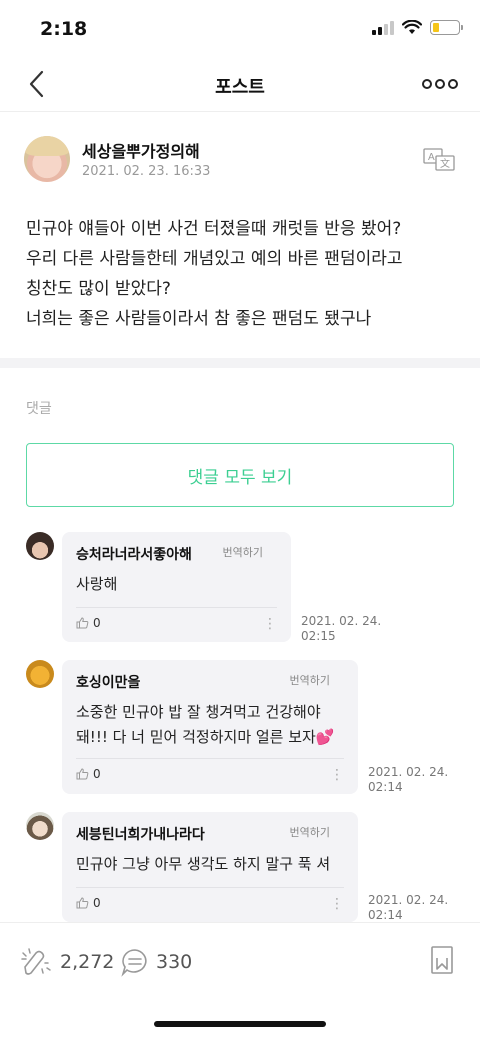  I want to click on status-icons, so click(417, 27).